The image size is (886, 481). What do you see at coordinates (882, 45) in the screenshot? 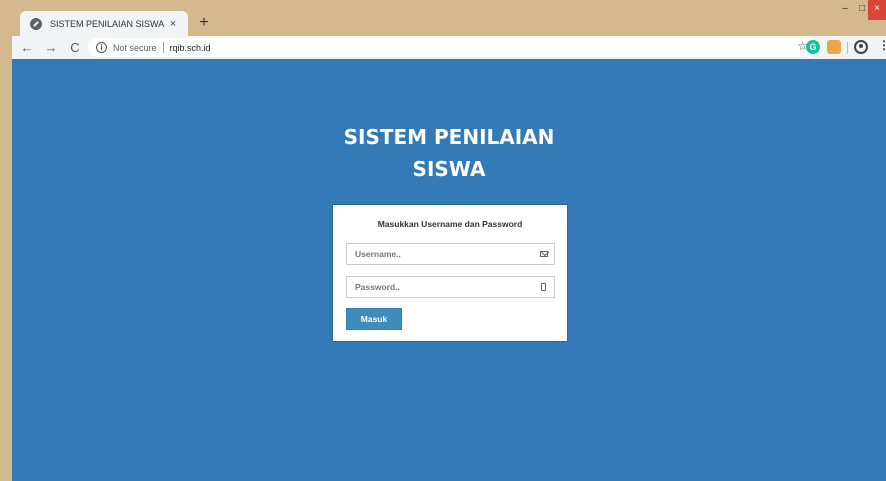
I see `browser-menu-icon: ⋮` at bounding box center [882, 45].